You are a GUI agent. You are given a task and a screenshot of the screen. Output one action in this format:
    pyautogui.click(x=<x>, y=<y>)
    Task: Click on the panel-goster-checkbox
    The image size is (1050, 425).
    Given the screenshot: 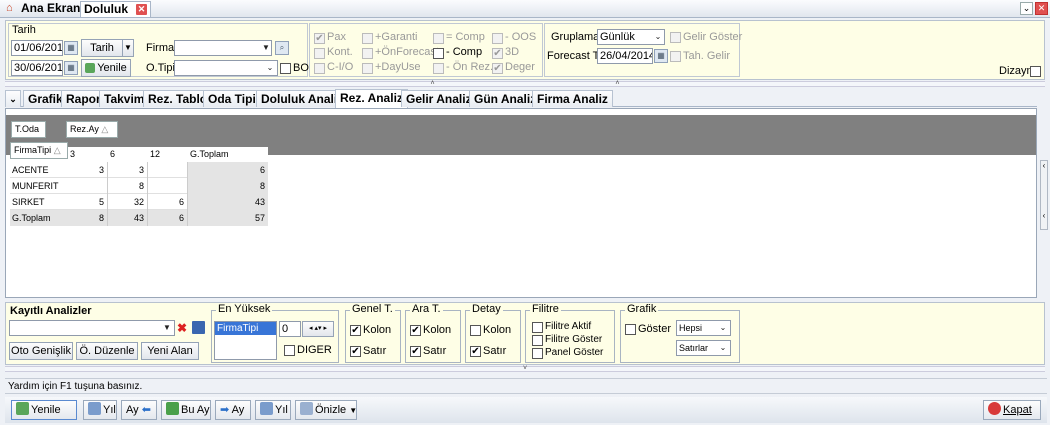 What is the action you would take?
    pyautogui.click(x=537, y=353)
    